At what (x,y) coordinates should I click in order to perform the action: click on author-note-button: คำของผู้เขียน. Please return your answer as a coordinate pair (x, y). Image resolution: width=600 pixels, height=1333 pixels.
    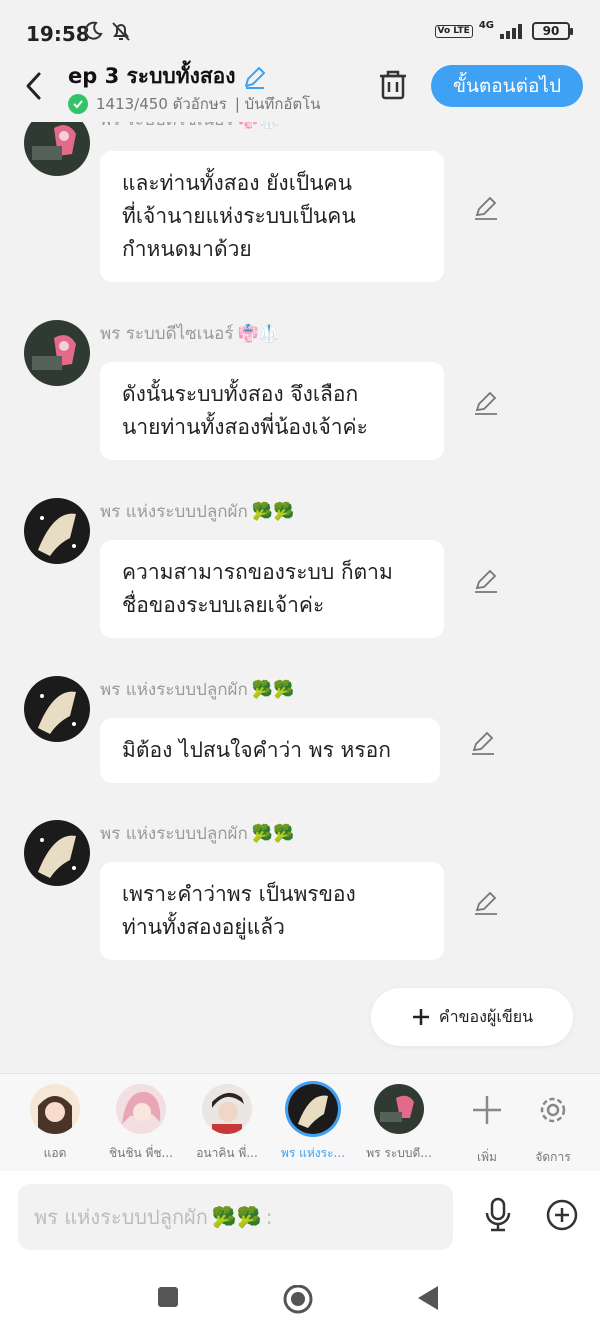
    Looking at the image, I should click on (472, 1017).